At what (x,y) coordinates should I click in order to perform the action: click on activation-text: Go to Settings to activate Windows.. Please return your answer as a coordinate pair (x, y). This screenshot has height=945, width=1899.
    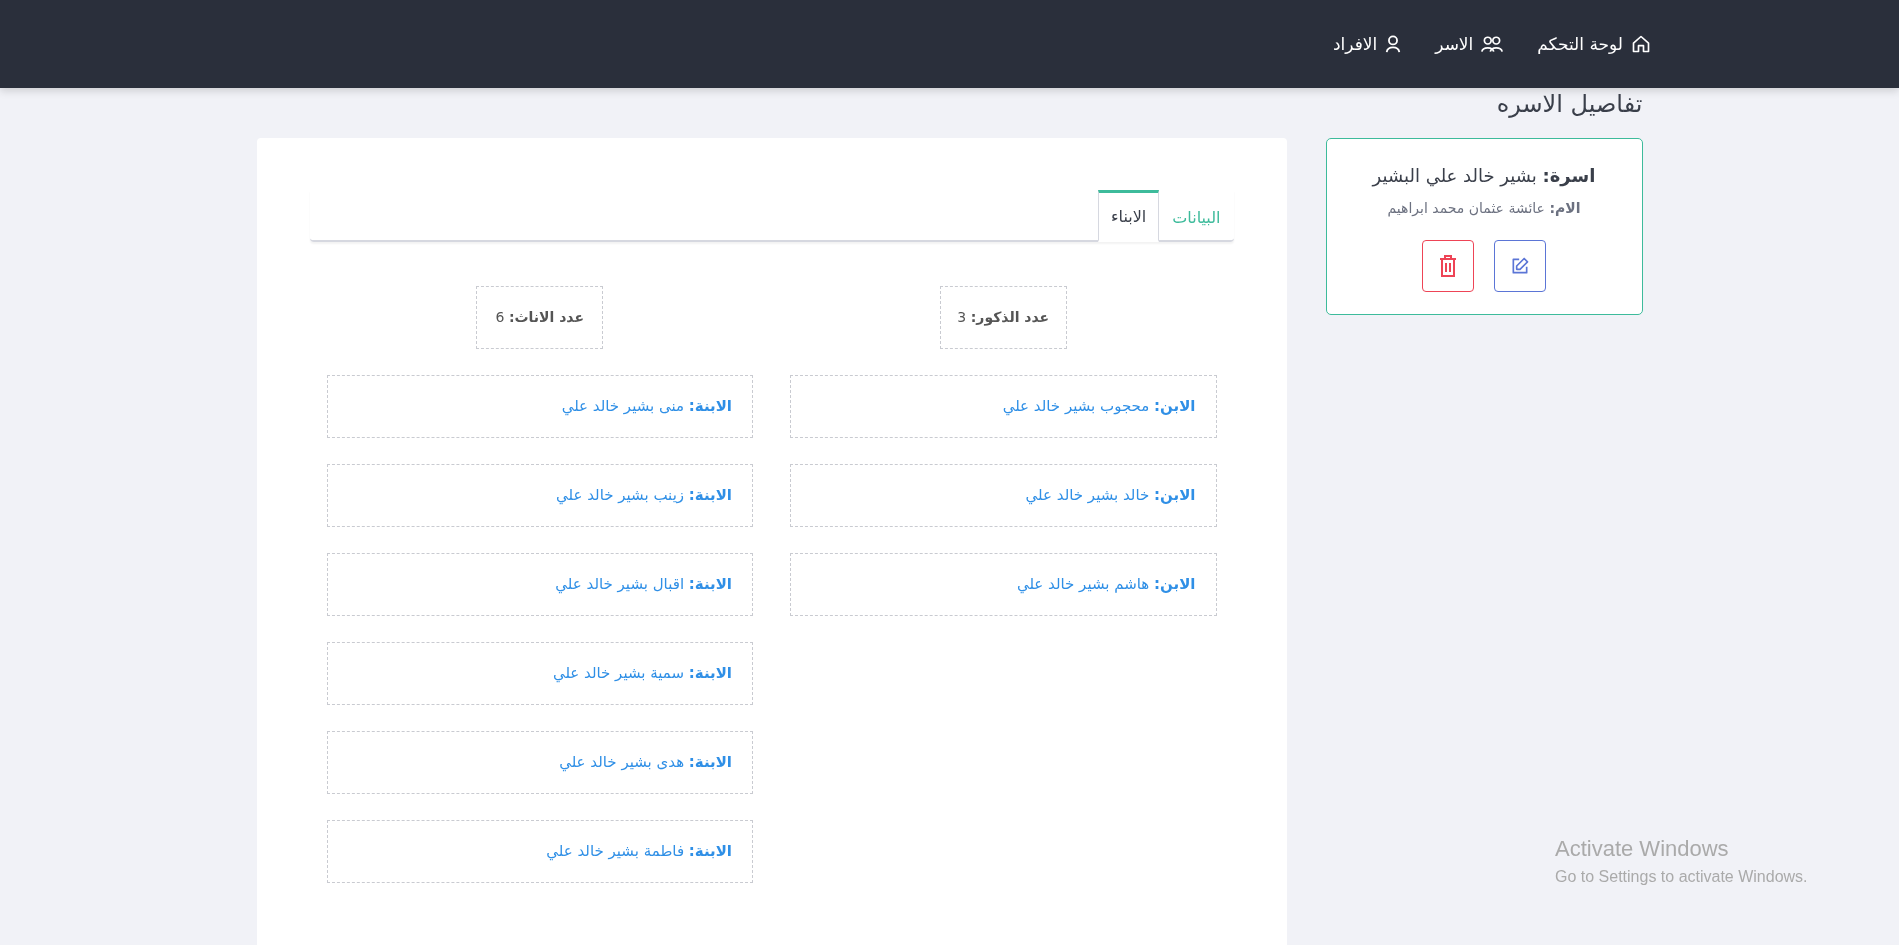
    Looking at the image, I should click on (1681, 877).